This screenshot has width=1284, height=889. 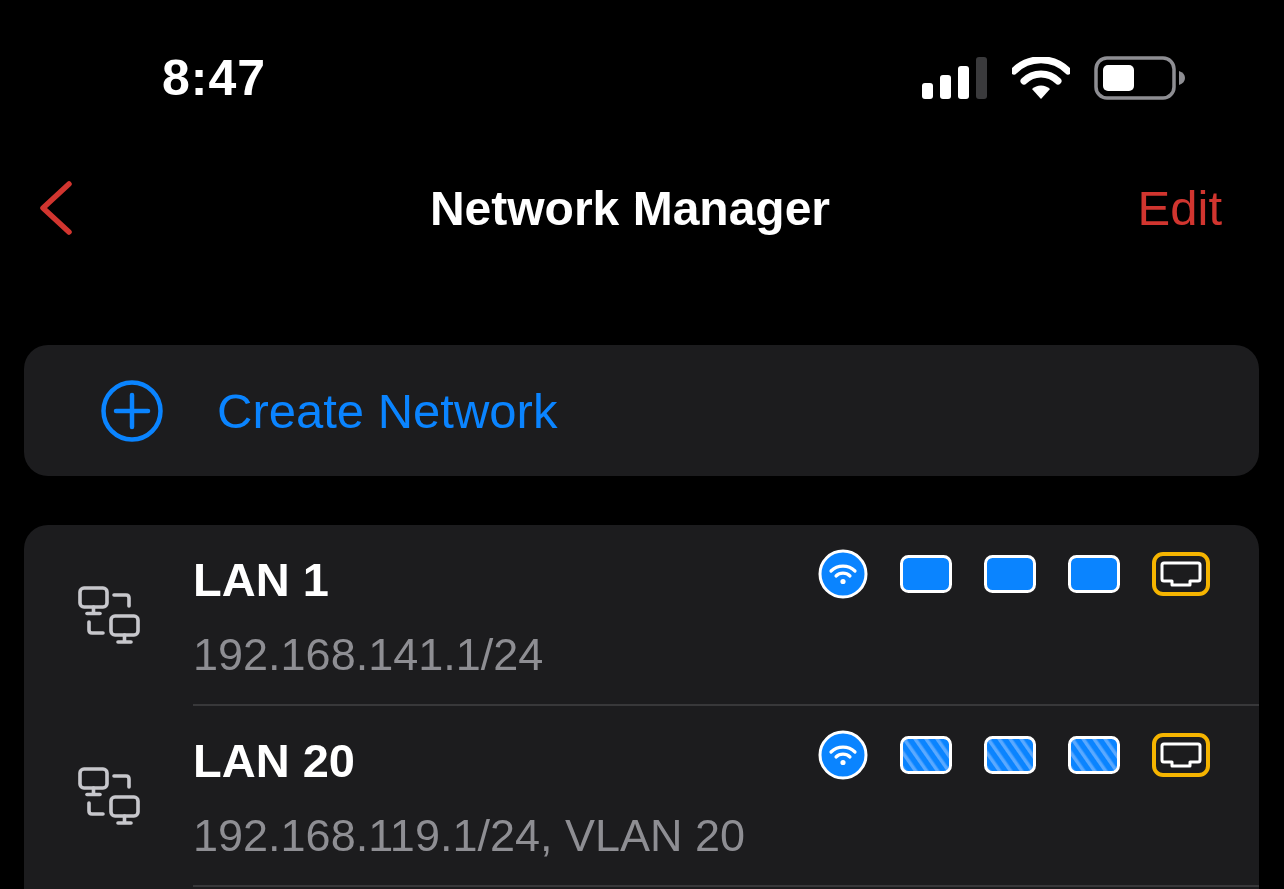 What do you see at coordinates (955, 78) in the screenshot?
I see `signal-icon` at bounding box center [955, 78].